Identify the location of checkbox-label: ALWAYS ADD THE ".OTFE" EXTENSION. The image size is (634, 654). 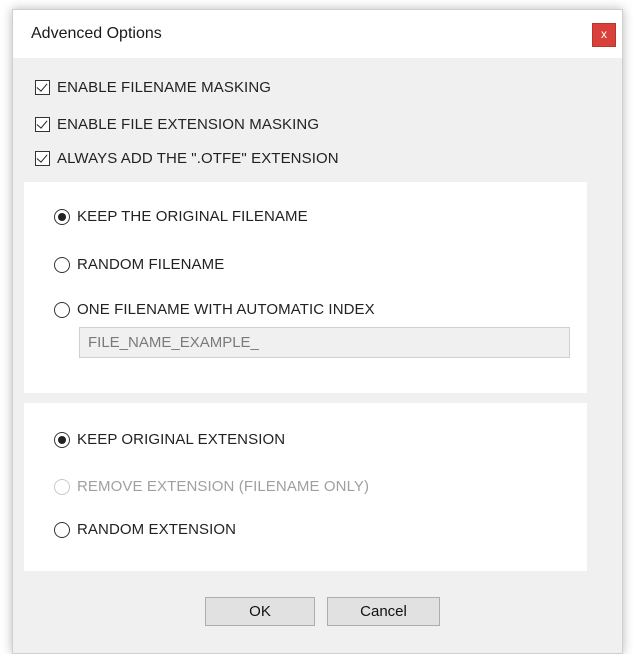
(198, 158).